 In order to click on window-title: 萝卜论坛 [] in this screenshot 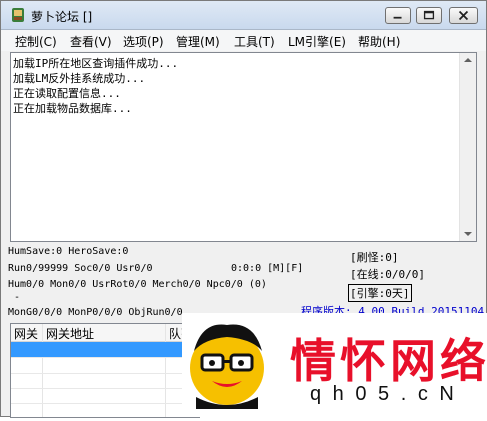, I will do `click(62, 17)`.